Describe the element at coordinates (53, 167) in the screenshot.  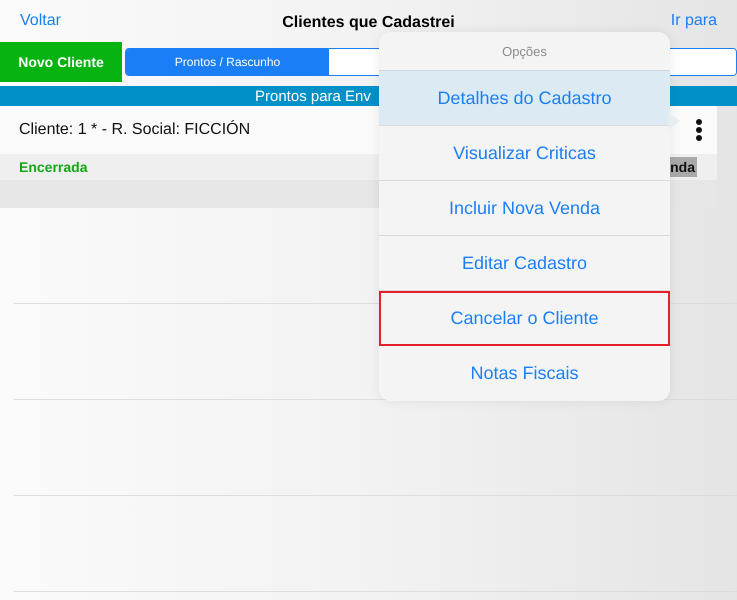
I see `status-label: Encerrada` at that location.